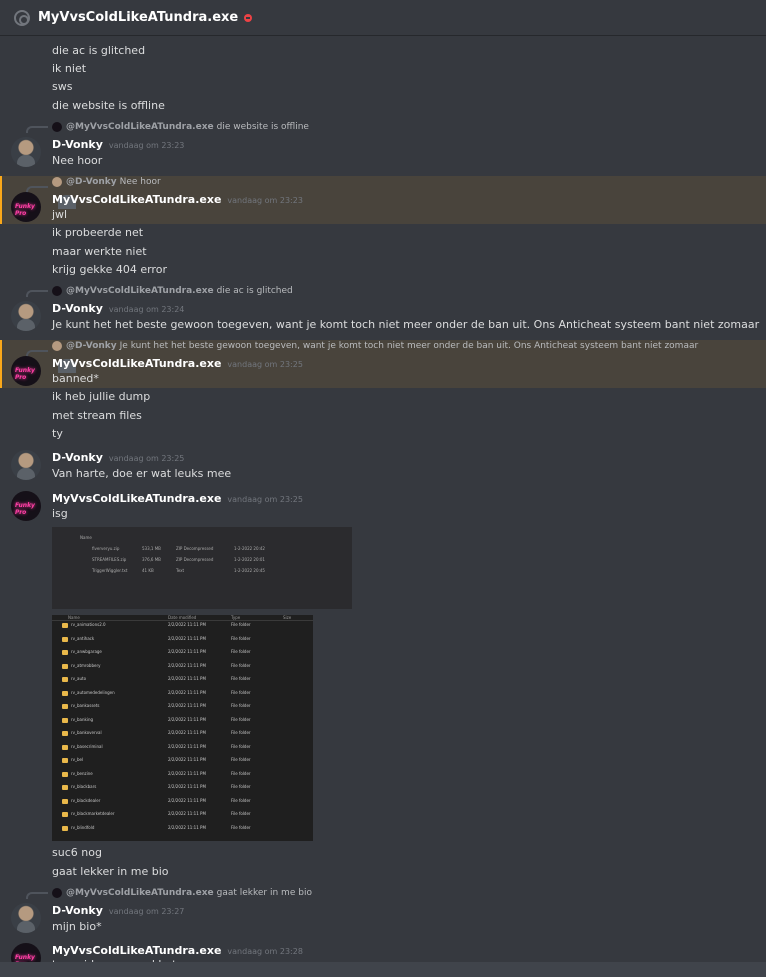 This screenshot has width=766, height=977. I want to click on folder-row: rv_auto 2/2/2022 11:11 PM File folder, so click(182, 680).